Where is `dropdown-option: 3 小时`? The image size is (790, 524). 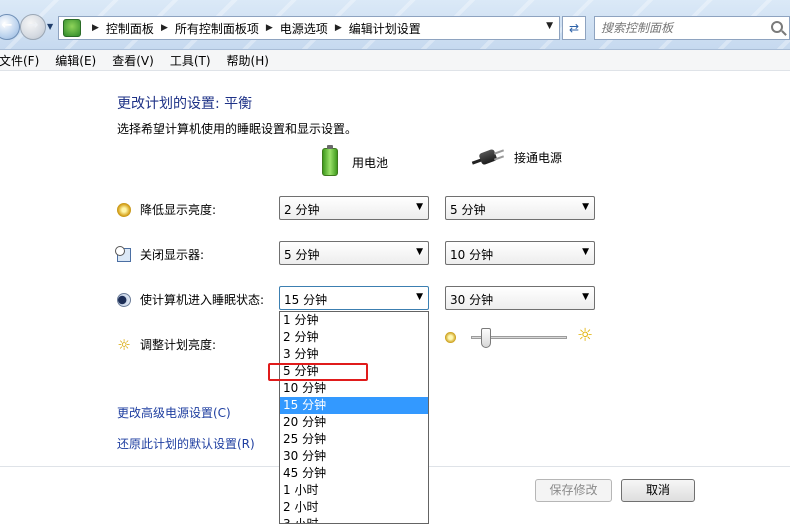
dropdown-option: 3 小时 is located at coordinates (354, 519).